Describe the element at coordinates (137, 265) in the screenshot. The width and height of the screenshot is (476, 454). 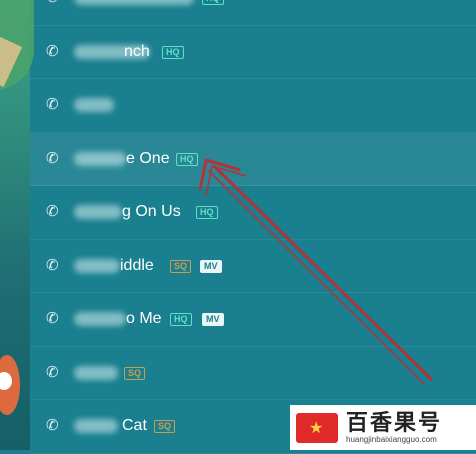
I see `song-title: iddle` at that location.